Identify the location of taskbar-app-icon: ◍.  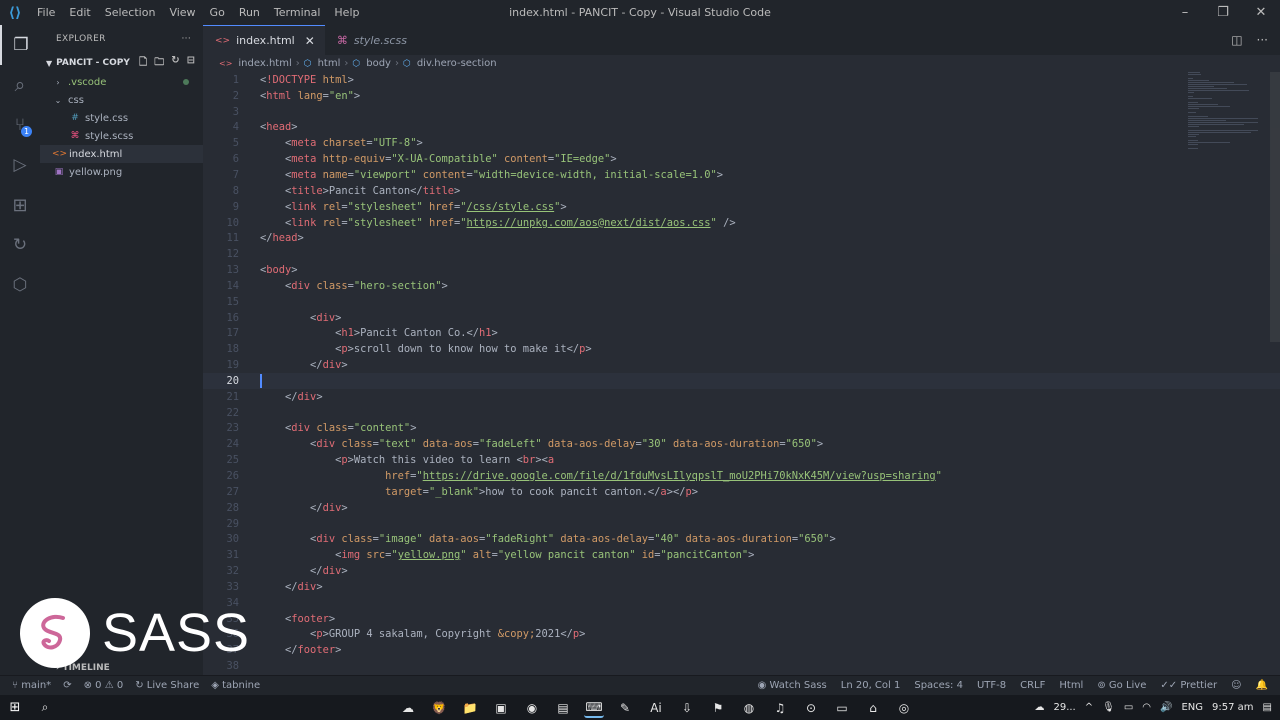
(749, 708).